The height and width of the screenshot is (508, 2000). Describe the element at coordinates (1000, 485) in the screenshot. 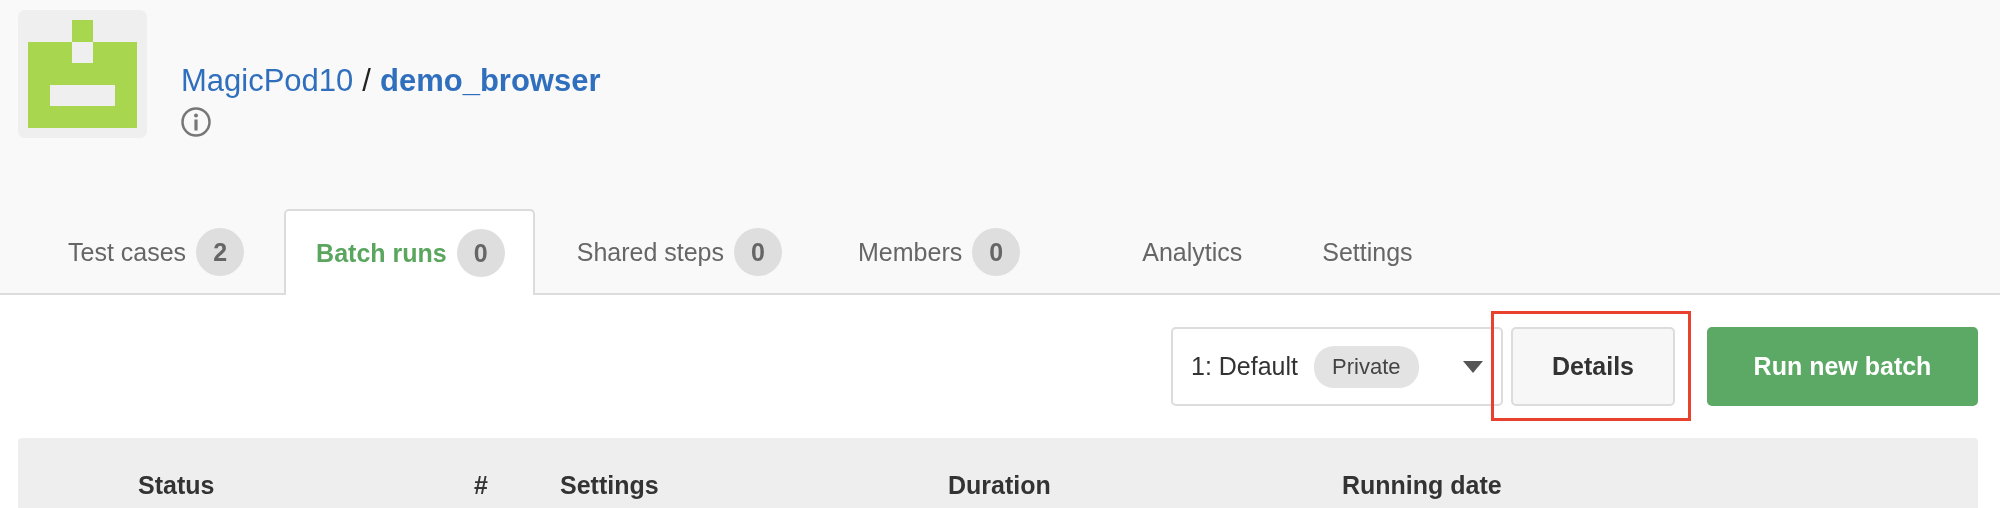

I see `column-header: Duration` at that location.